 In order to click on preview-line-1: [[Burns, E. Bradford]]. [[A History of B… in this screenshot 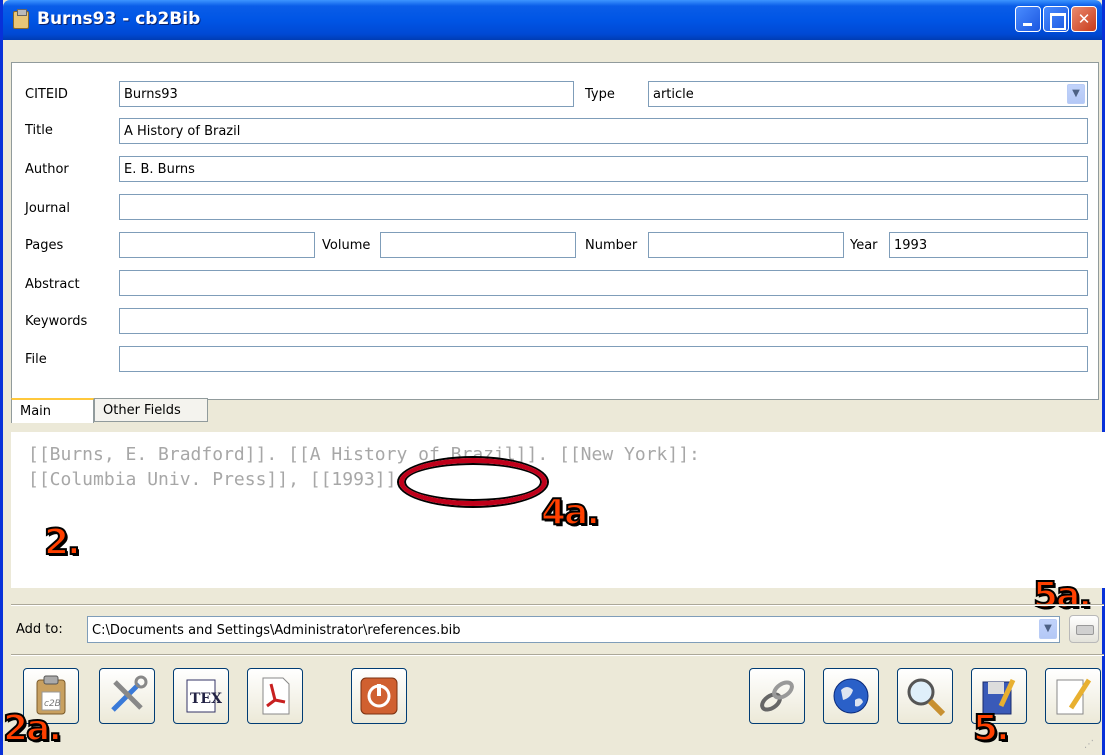, I will do `click(364, 454)`.